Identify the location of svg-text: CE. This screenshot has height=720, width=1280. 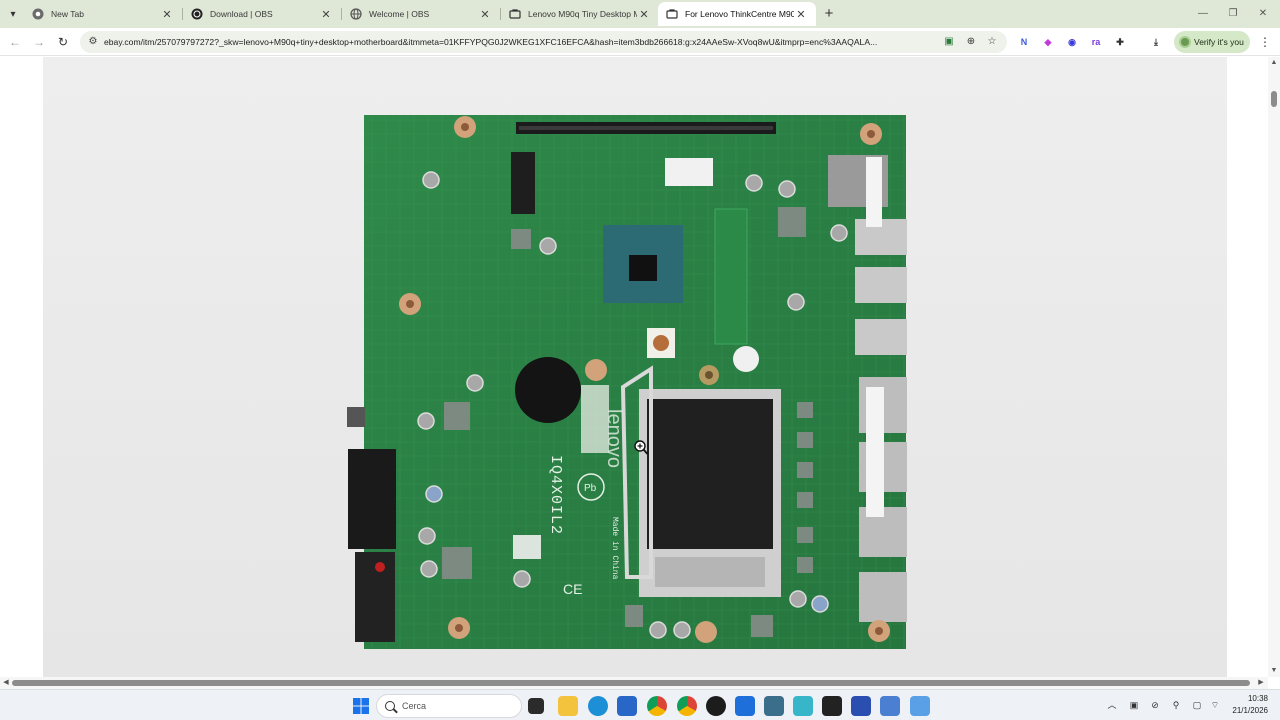
(572, 589).